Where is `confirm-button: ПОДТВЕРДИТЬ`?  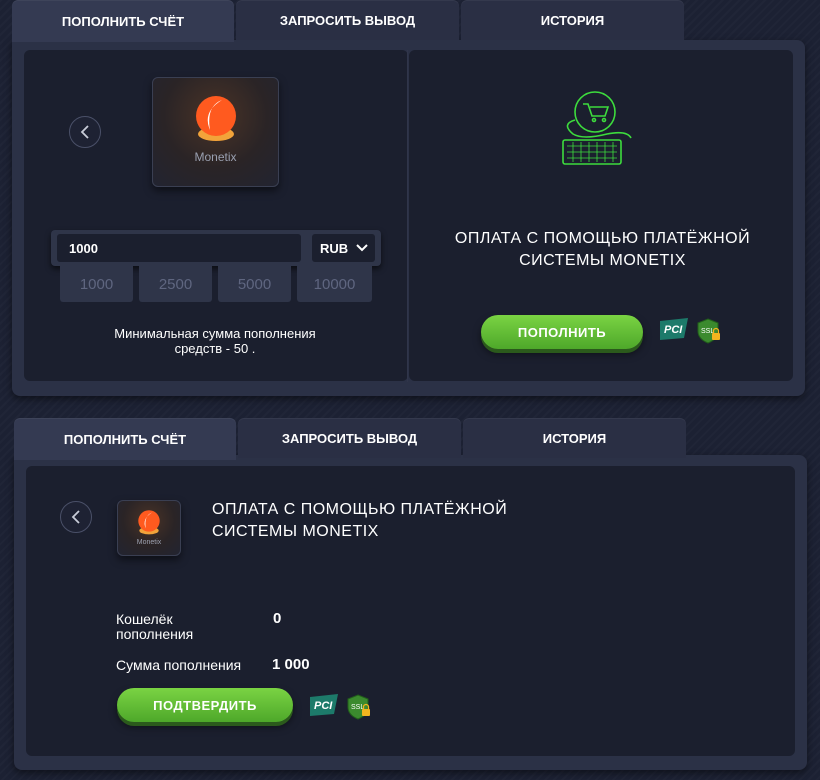 confirm-button: ПОДТВЕРДИТЬ is located at coordinates (205, 705).